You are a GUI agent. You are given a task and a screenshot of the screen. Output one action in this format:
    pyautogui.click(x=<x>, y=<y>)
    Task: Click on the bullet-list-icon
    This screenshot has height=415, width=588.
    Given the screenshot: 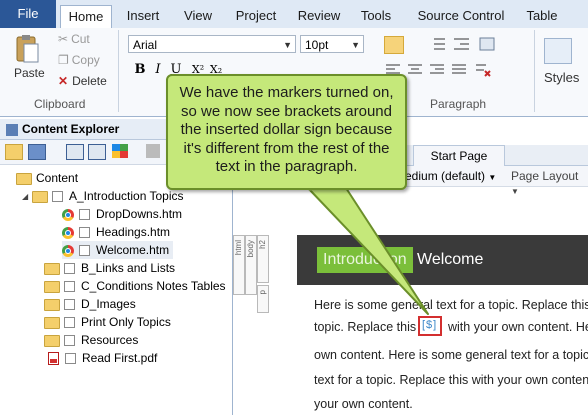 What is the action you would take?
    pyautogui.click(x=394, y=45)
    